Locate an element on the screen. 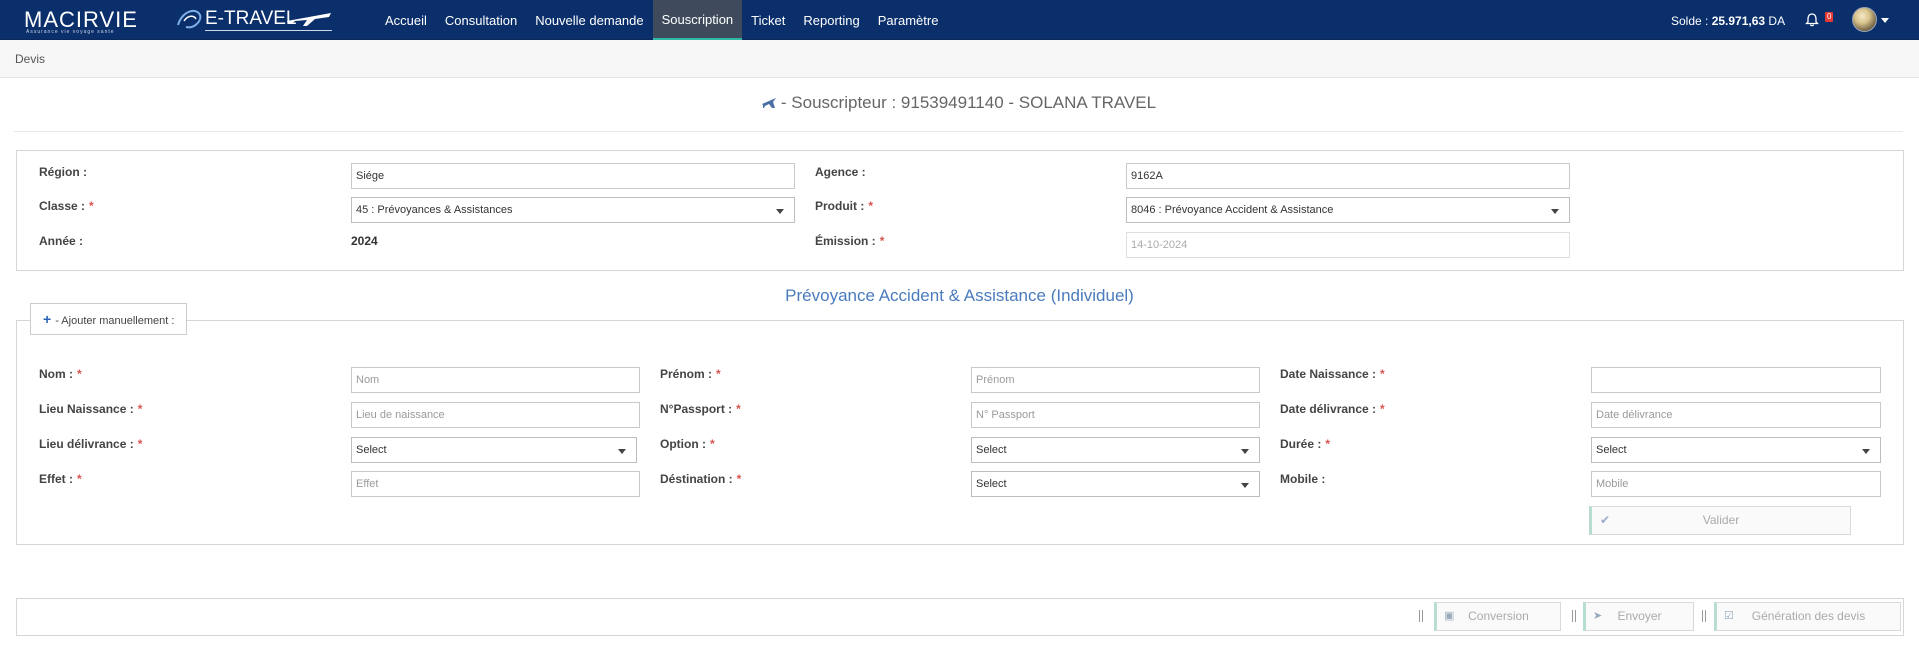 Image resolution: width=1919 pixels, height=654 pixels. produit-select: 8046 : Prévoyance Accident & Assistance is located at coordinates (1348, 210).